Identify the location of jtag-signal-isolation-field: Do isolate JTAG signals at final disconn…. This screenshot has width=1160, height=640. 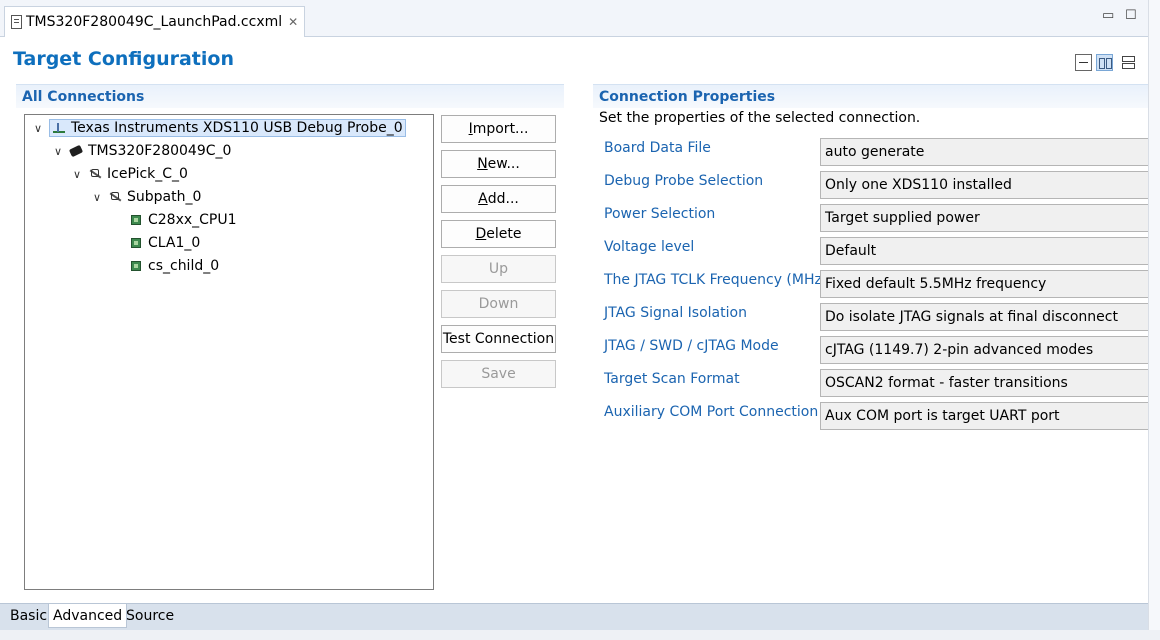
(984, 317).